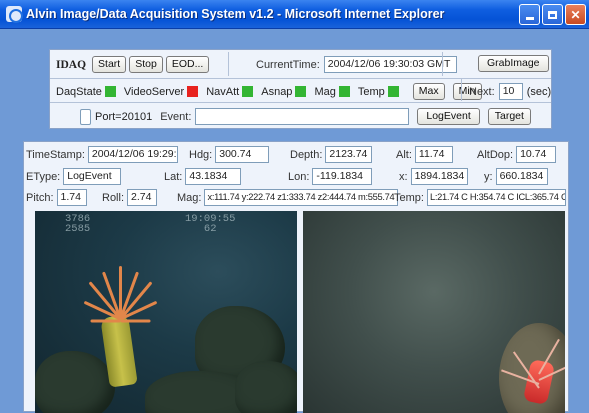  What do you see at coordinates (113, 197) in the screenshot?
I see `roll-label: Roll:` at bounding box center [113, 197].